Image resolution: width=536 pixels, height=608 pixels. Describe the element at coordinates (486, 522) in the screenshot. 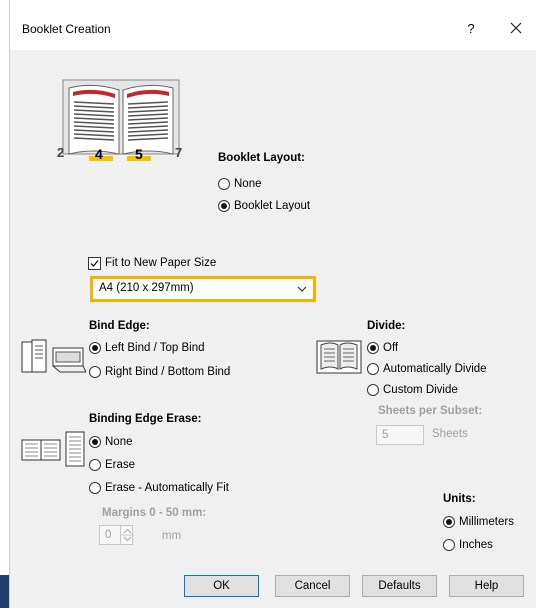

I see `radio-label: Millimeters` at that location.